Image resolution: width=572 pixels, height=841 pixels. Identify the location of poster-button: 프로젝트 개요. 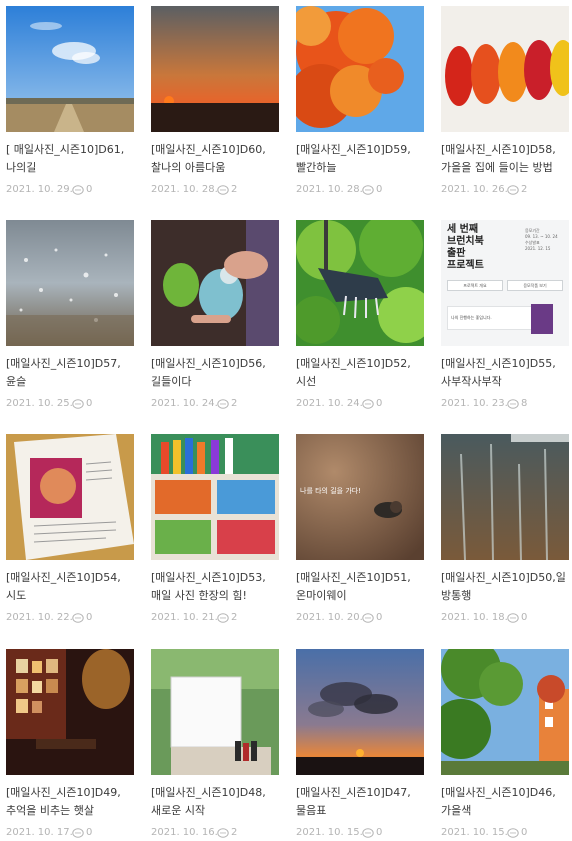
(475, 285).